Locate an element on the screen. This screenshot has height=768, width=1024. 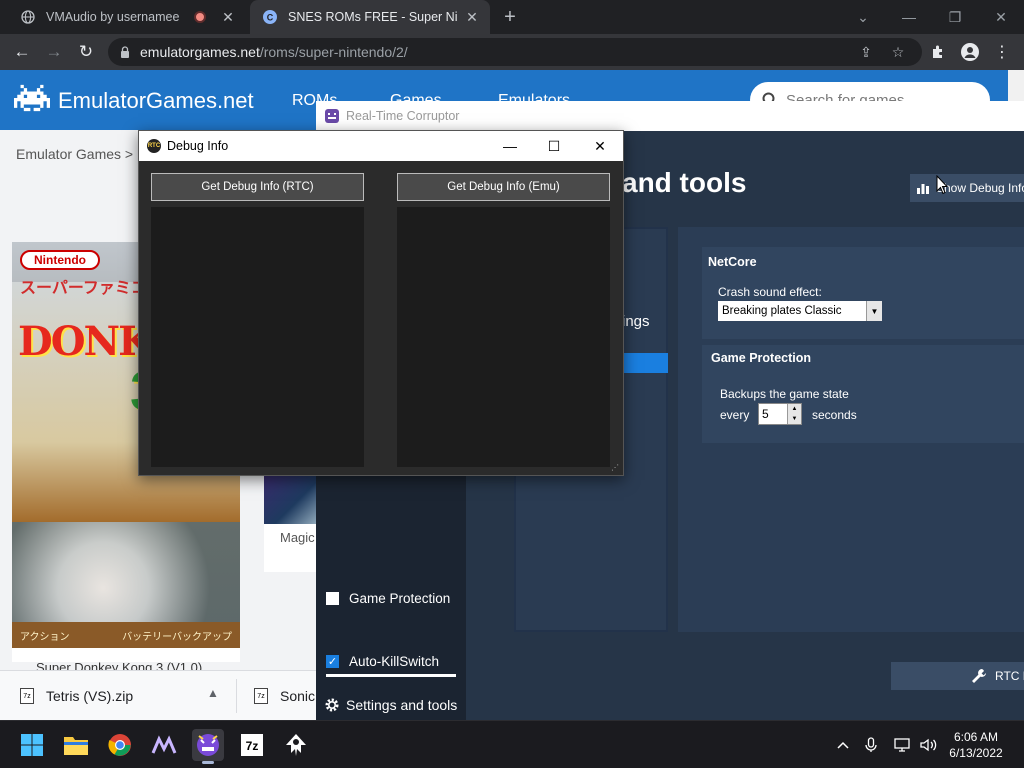
back-button: ← is located at coordinates (22, 52).